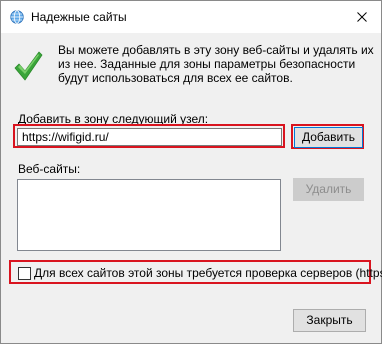 This screenshot has height=344, width=382. I want to click on add-button-highlight: Добавить, so click(327, 136).